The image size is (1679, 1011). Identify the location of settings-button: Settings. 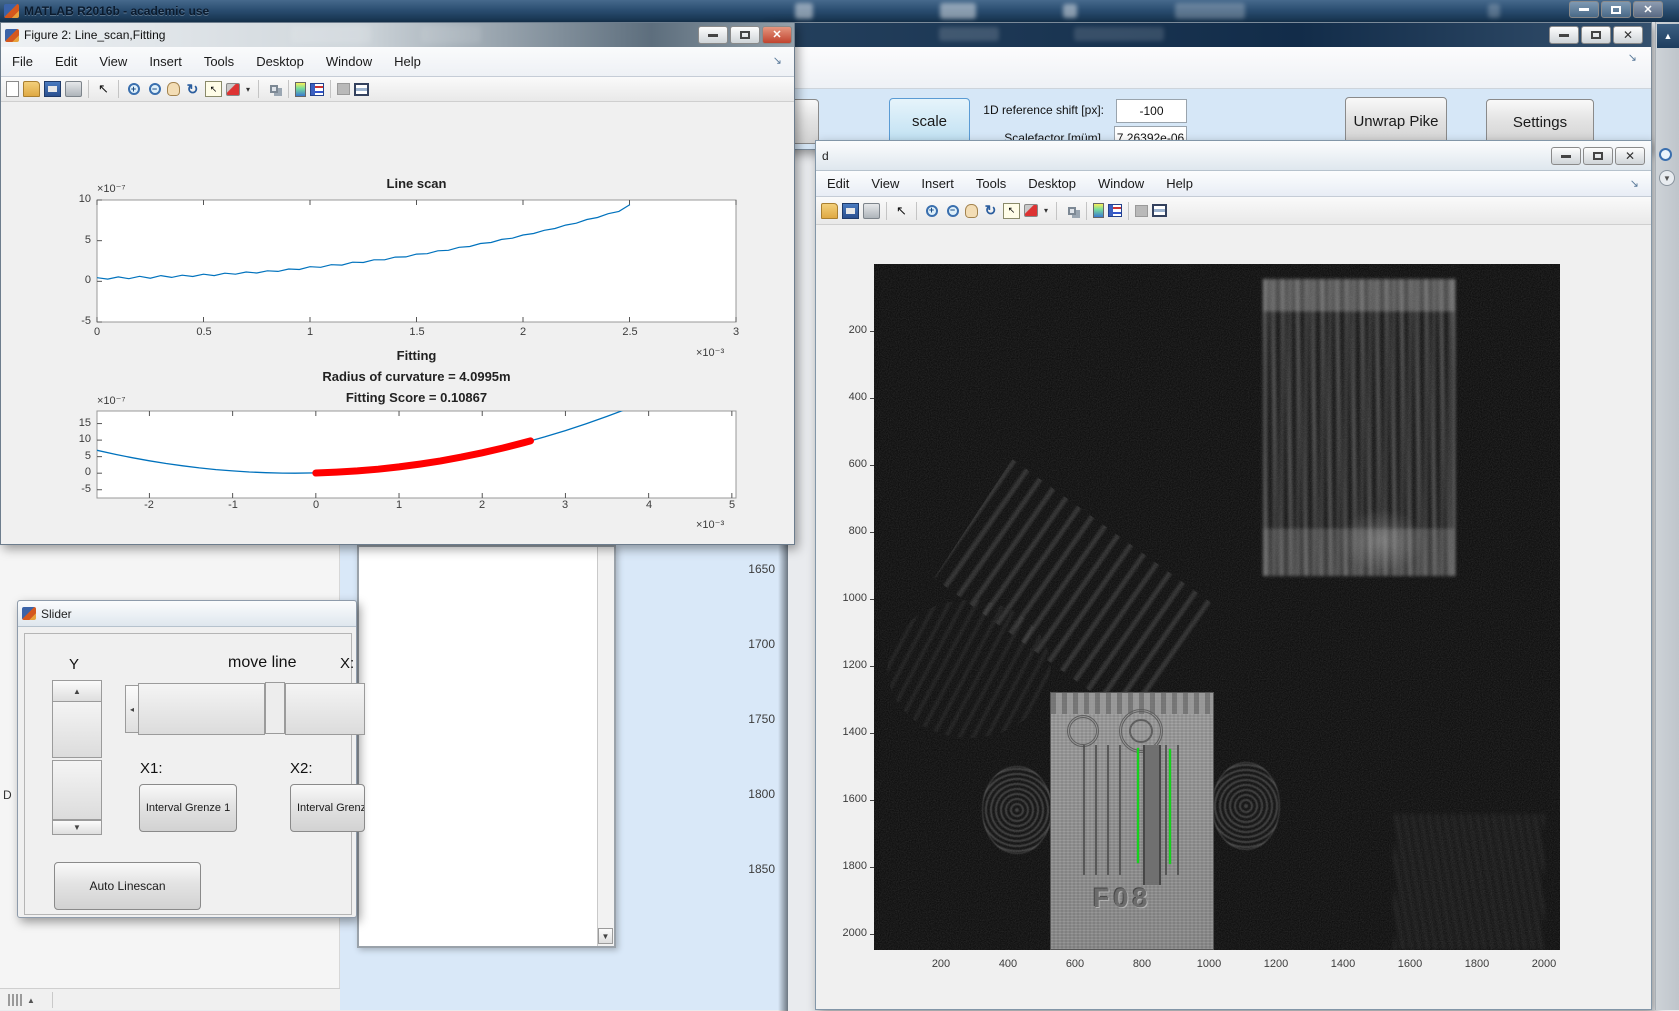
(1540, 122).